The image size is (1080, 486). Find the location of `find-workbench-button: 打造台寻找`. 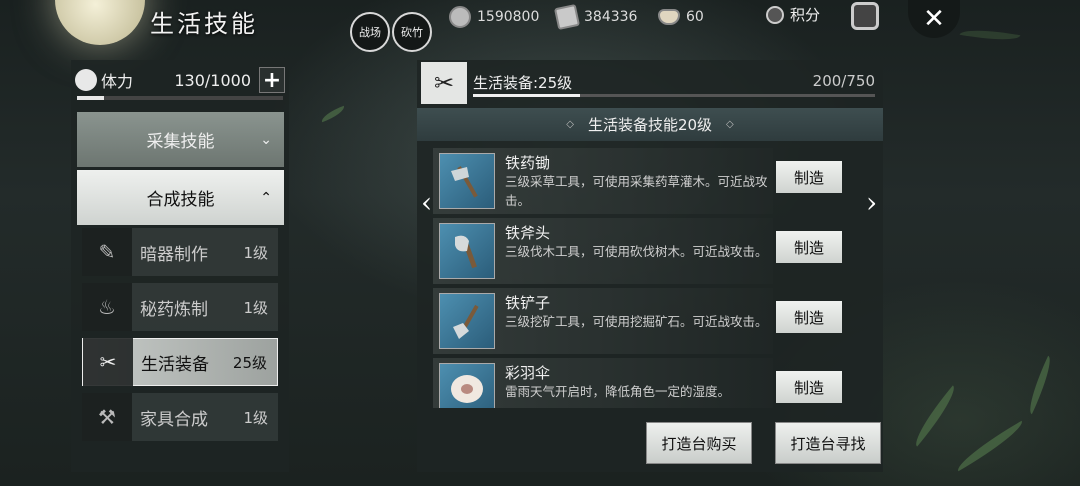

find-workbench-button: 打造台寻找 is located at coordinates (828, 443).